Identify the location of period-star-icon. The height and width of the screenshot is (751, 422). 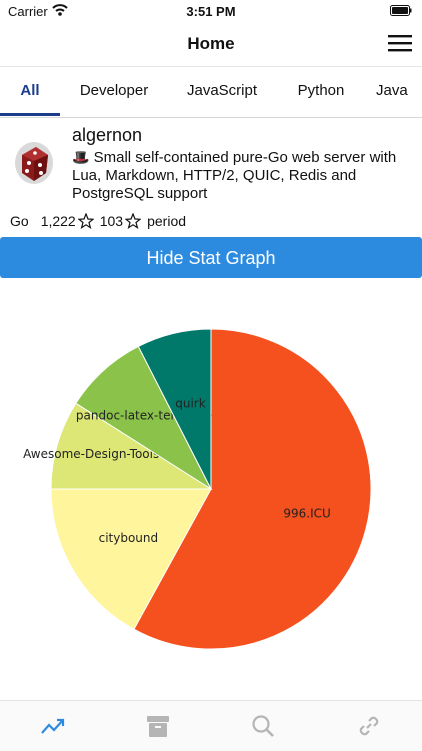
(133, 221).